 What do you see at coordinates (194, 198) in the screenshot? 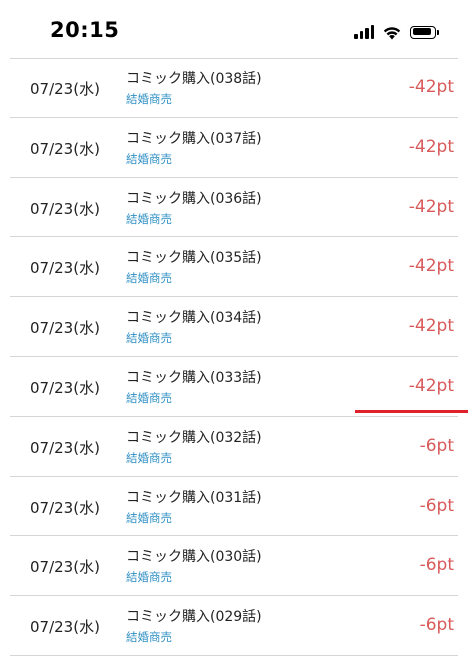
I see `history-title: コミック購入(036話)` at bounding box center [194, 198].